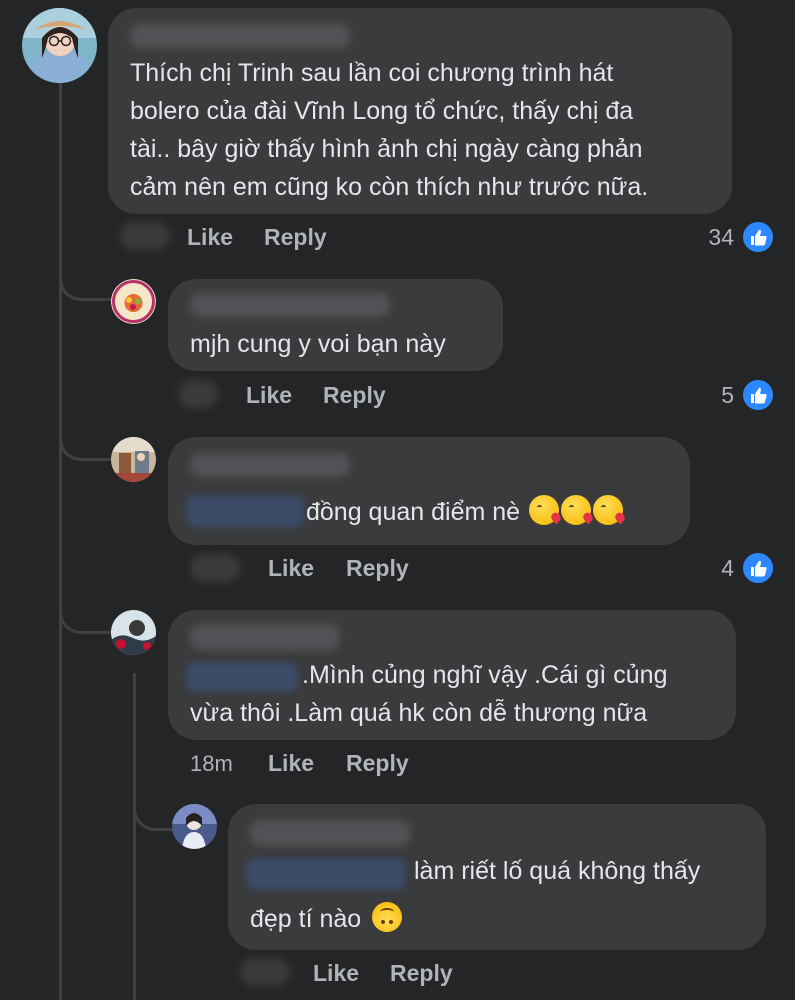  I want to click on thread-line-sub, so click(134, 836).